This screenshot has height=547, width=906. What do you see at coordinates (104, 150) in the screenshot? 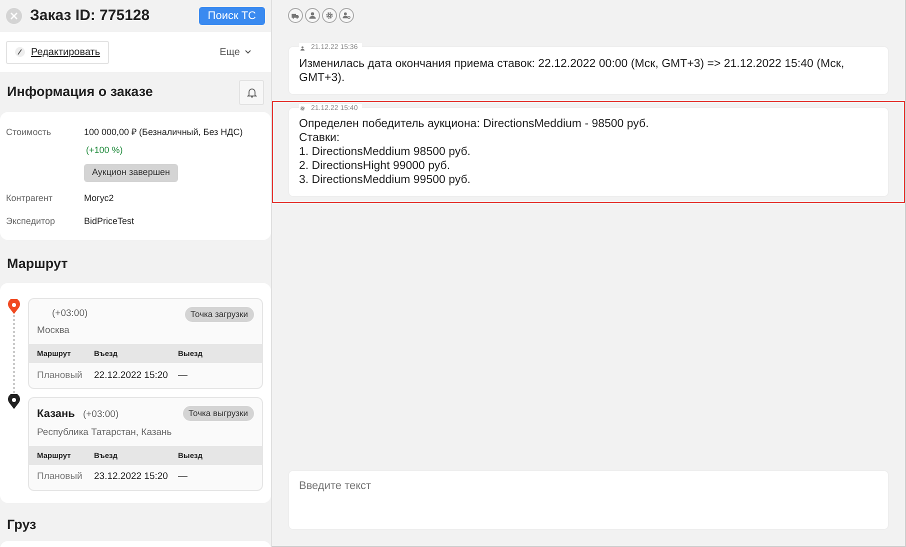
I see `price-change: (+100 %)` at bounding box center [104, 150].